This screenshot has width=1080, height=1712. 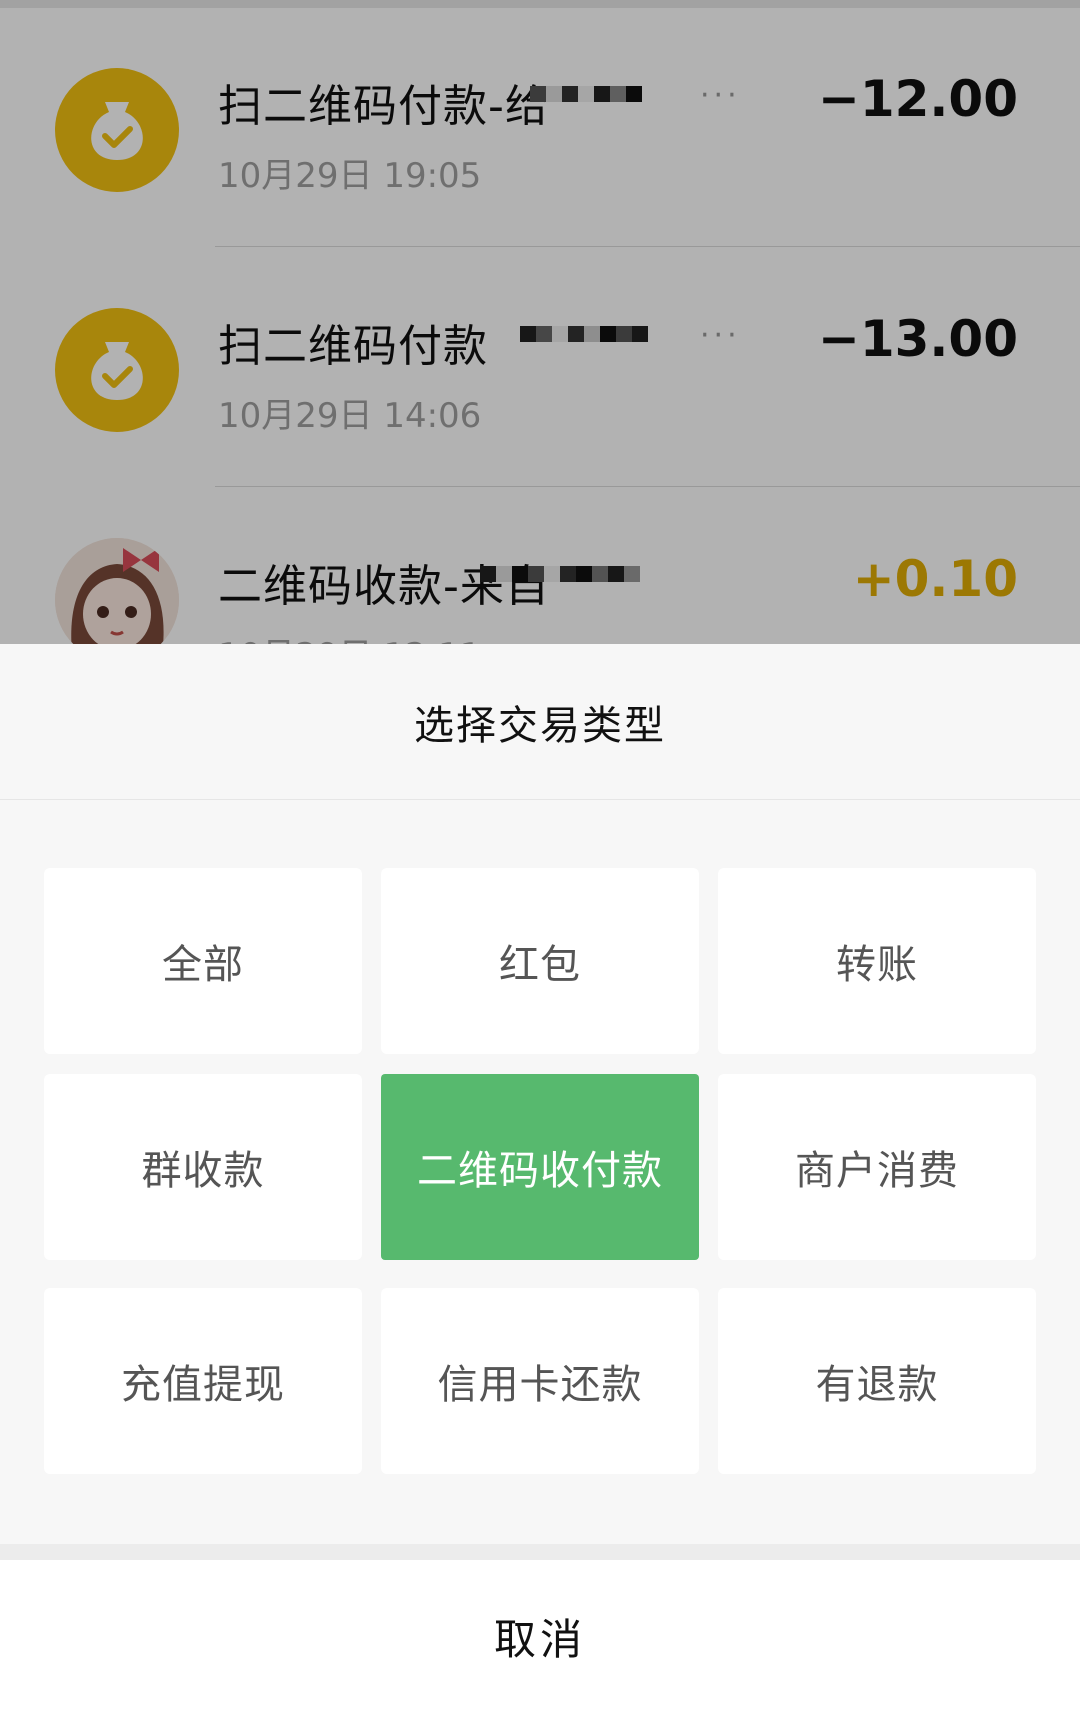 I want to click on option-all: 全部, so click(x=203, y=961).